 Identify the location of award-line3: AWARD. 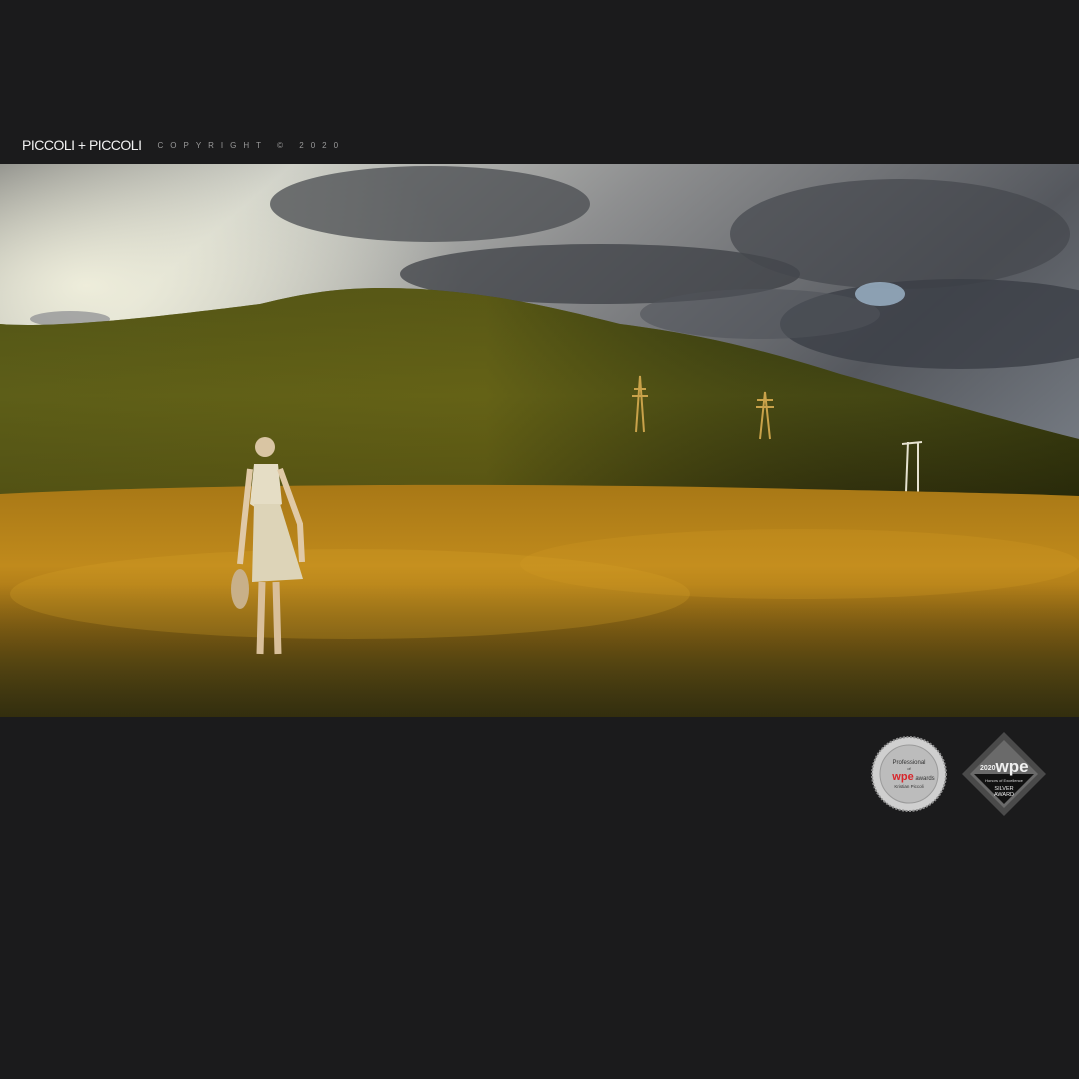
(1004, 795).